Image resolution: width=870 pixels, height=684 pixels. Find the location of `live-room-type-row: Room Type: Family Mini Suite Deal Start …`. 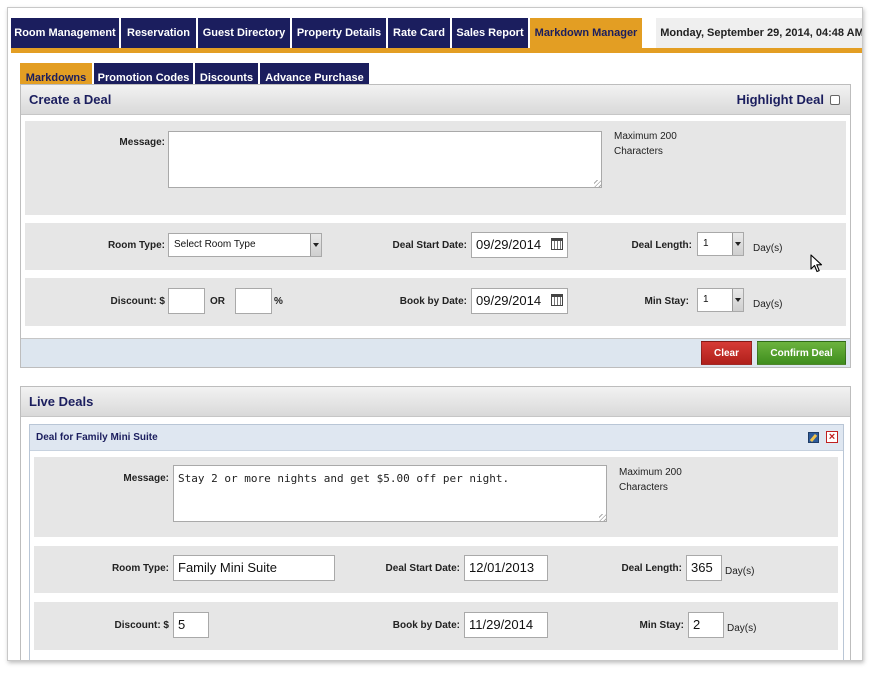

live-room-type-row: Room Type: Family Mini Suite Deal Start … is located at coordinates (436, 569).